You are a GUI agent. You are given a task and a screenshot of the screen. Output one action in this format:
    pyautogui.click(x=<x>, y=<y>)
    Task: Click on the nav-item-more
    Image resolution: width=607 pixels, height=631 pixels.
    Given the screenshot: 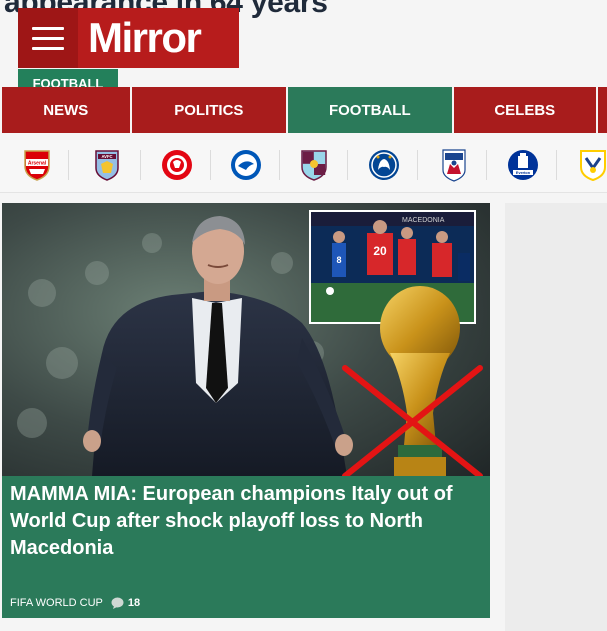 What is the action you would take?
    pyautogui.click(x=602, y=110)
    